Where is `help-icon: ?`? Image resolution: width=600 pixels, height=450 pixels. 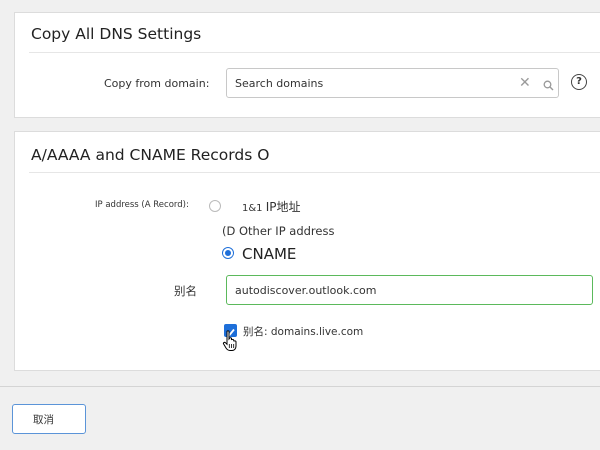 help-icon: ? is located at coordinates (579, 82).